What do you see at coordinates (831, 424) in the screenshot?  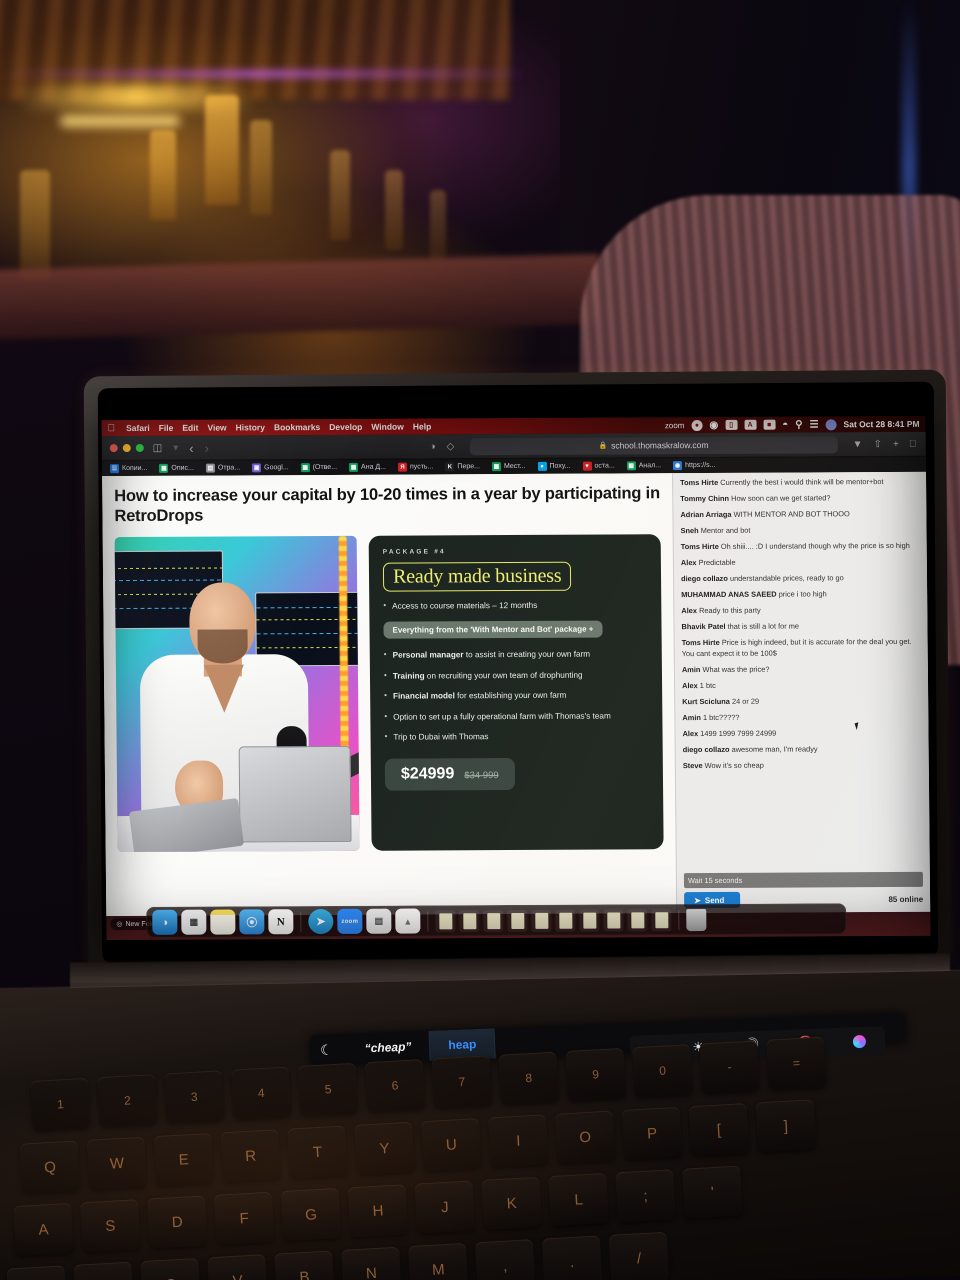 I see `siri-icon` at bounding box center [831, 424].